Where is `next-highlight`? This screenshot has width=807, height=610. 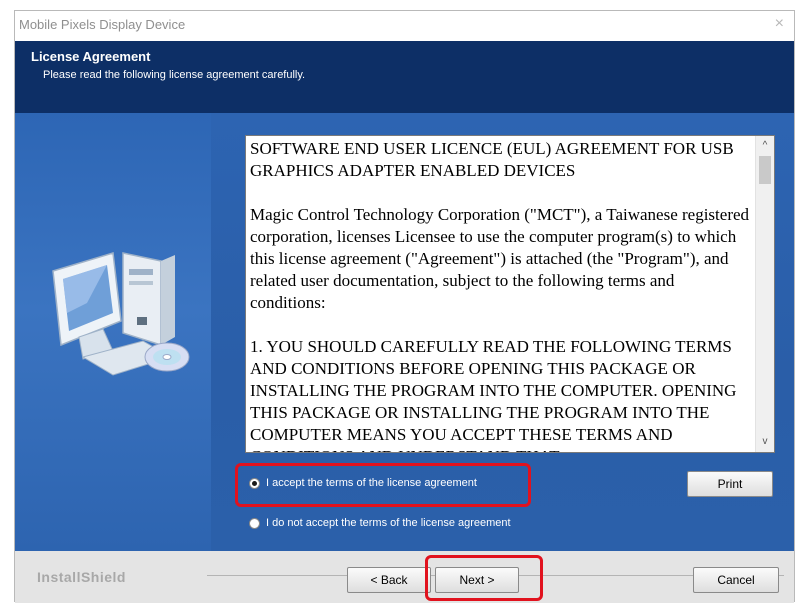
next-highlight is located at coordinates (484, 578).